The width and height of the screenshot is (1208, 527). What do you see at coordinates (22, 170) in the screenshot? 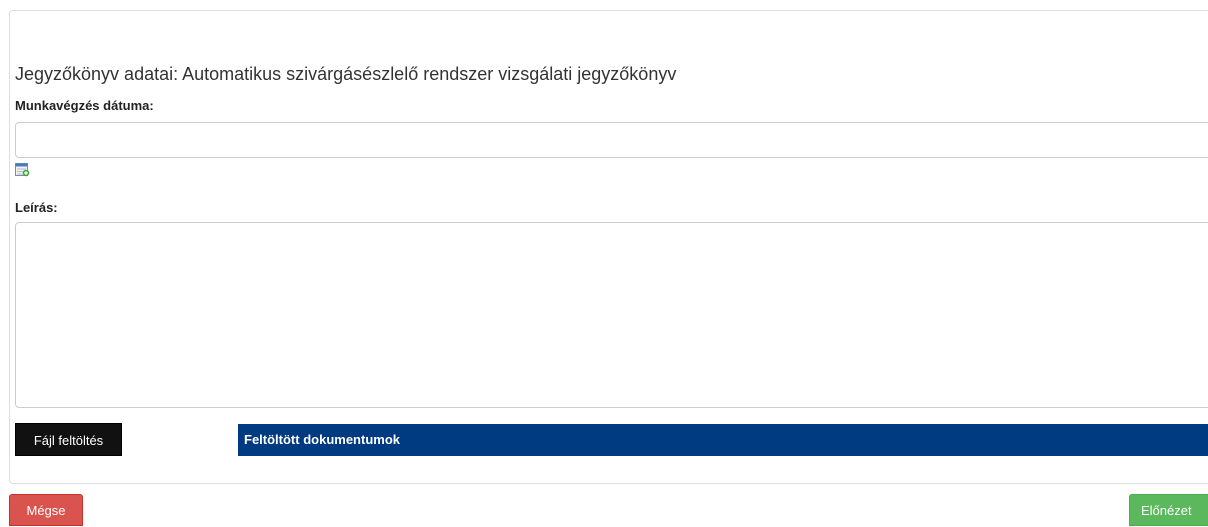
I see `calendar-icon` at bounding box center [22, 170].